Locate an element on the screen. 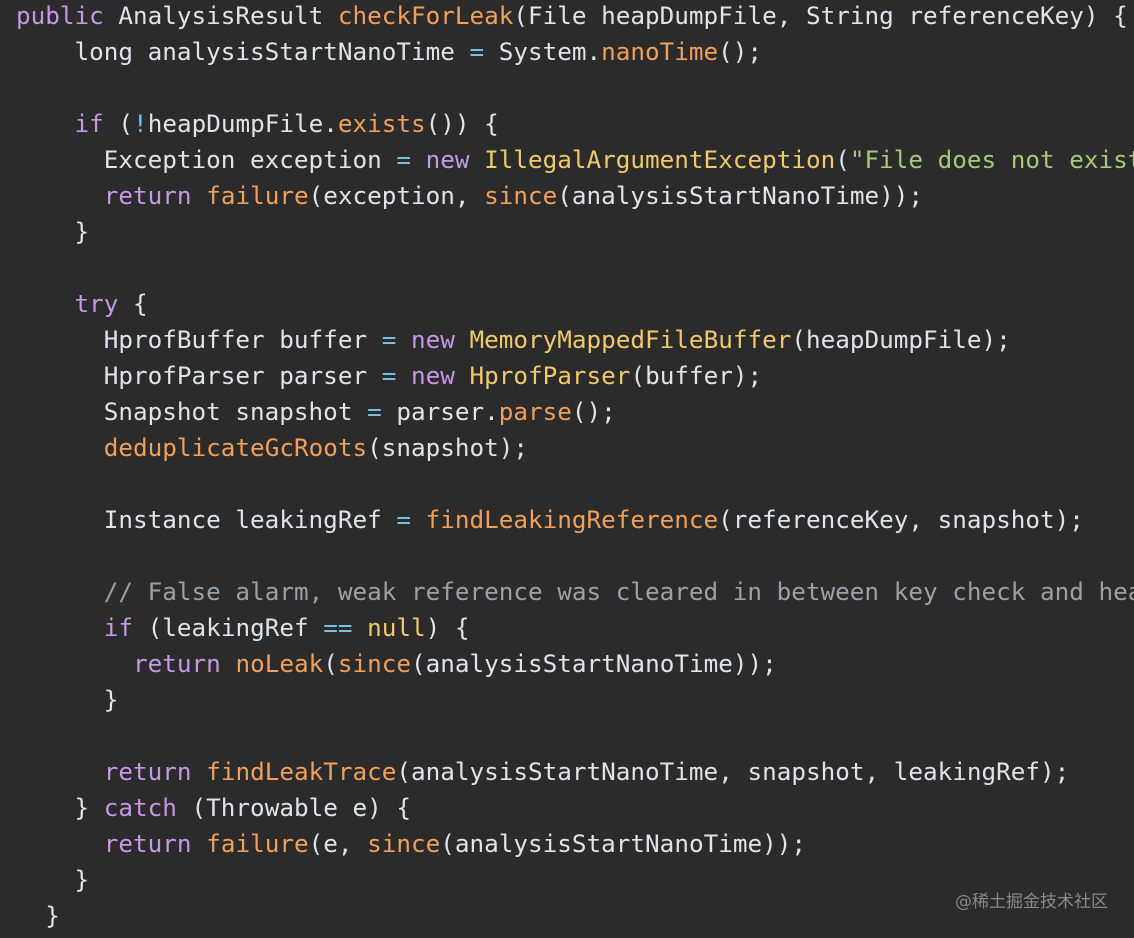  code-line: try { is located at coordinates (575, 304).